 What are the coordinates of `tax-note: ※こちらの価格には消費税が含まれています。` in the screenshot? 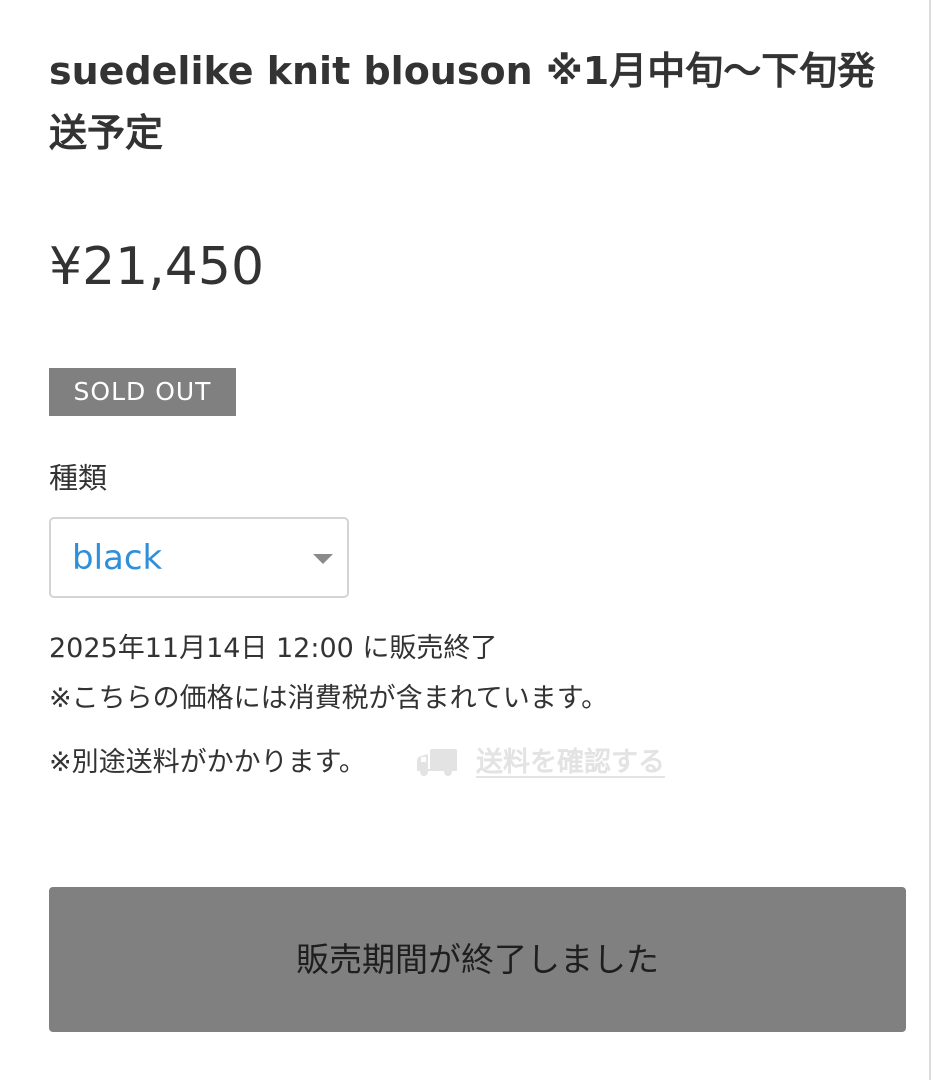 It's located at (329, 698).